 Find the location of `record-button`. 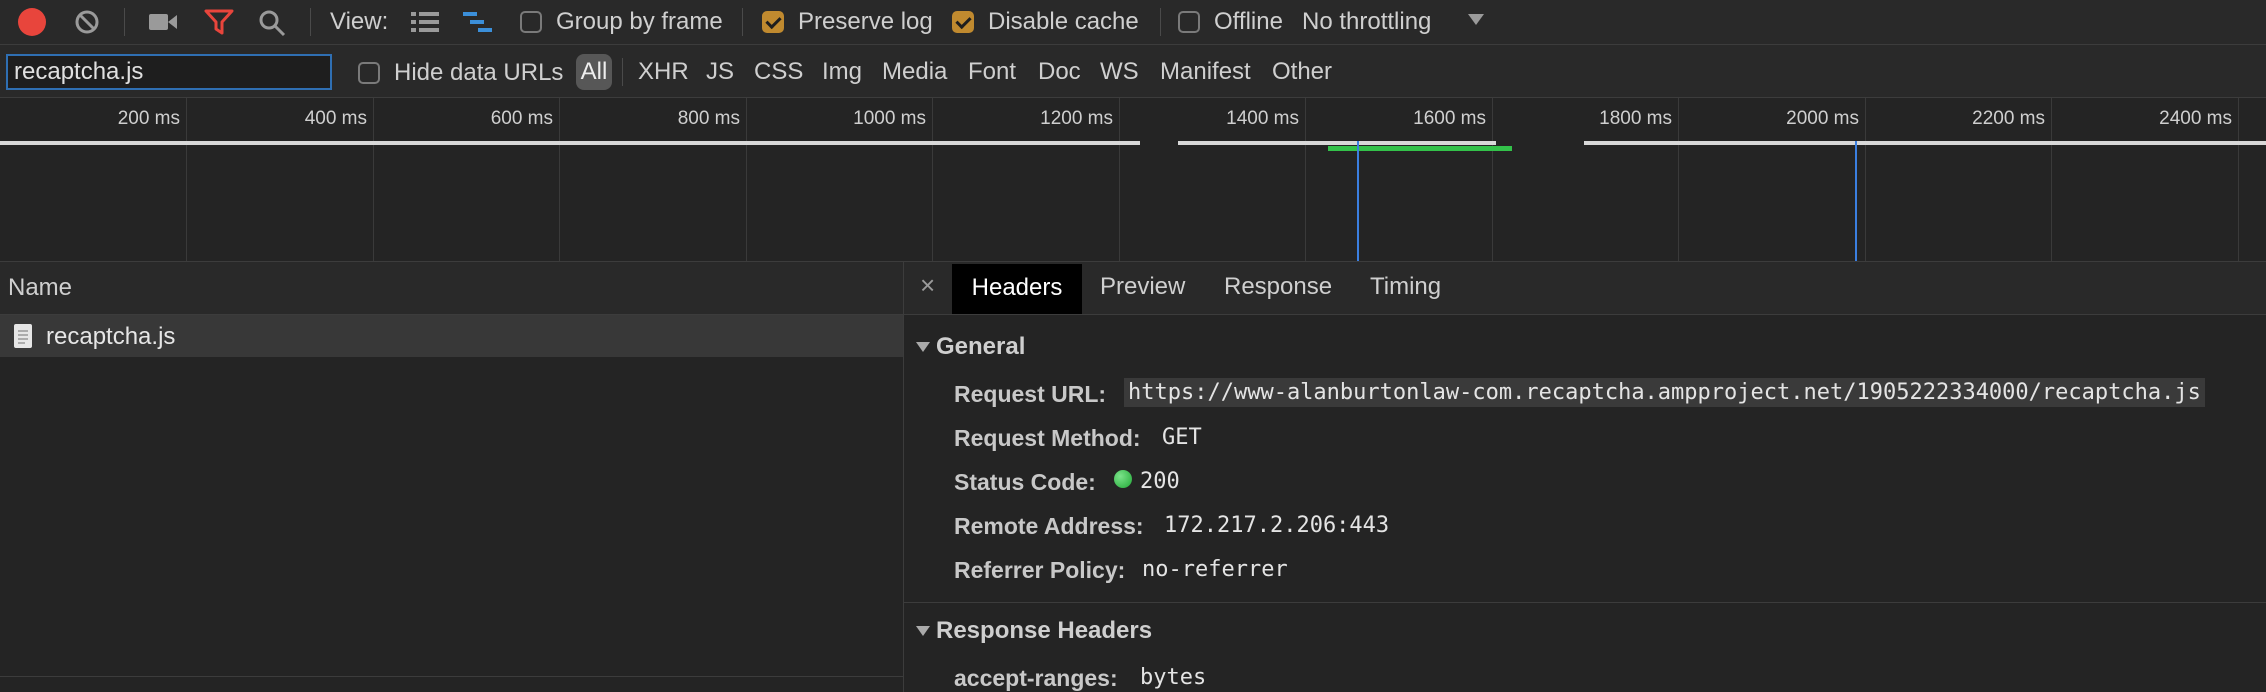

record-button is located at coordinates (32, 22).